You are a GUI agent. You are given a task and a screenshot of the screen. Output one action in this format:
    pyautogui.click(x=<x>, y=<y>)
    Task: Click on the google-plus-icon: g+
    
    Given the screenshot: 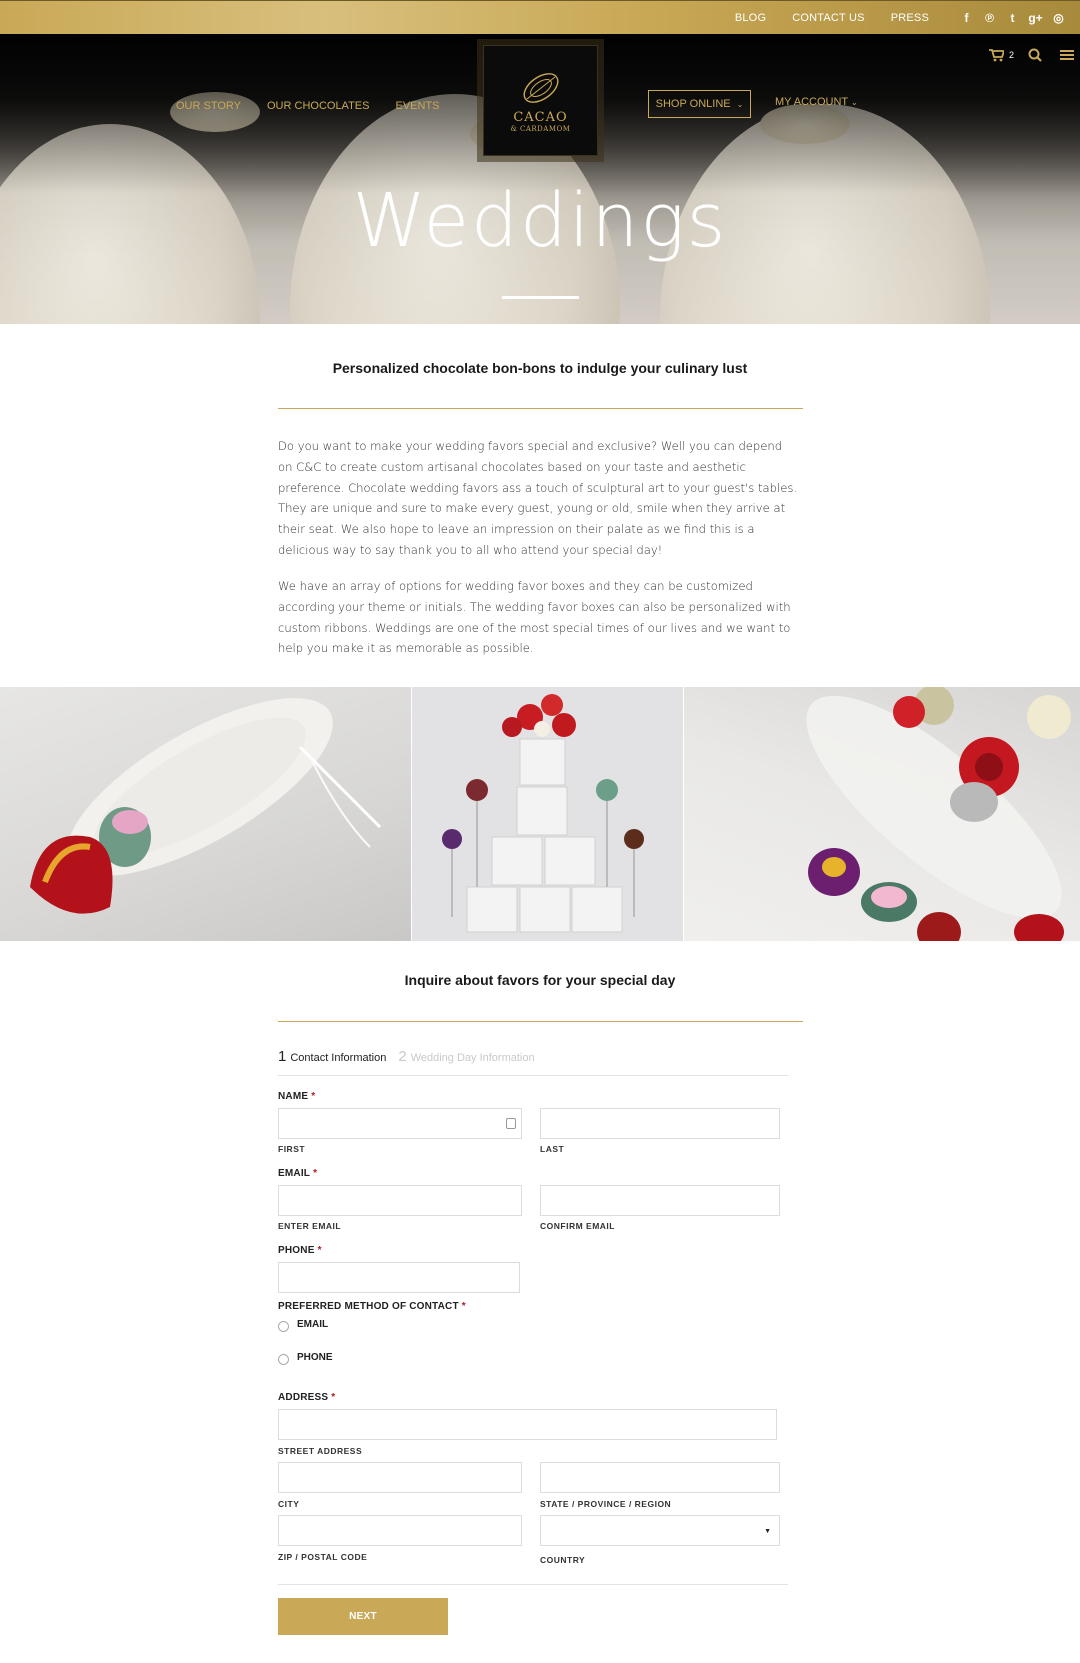 What is the action you would take?
    pyautogui.click(x=1035, y=18)
    